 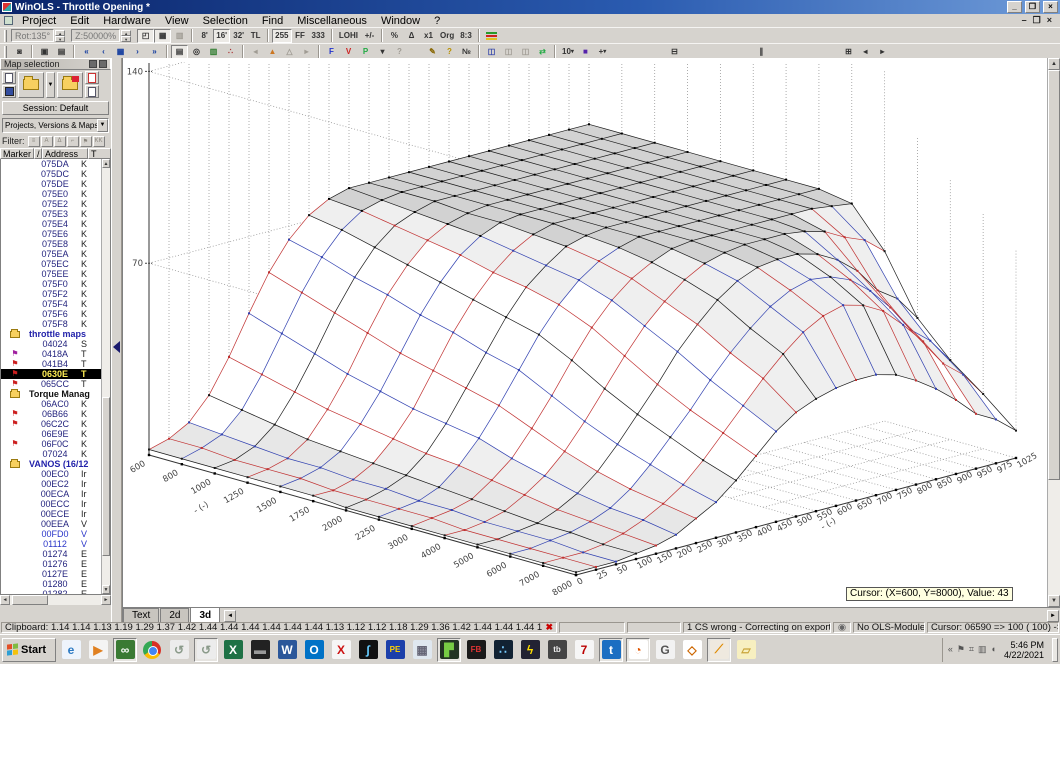 I want to click on filter-button-4: ⚑, so click(x=85, y=141).